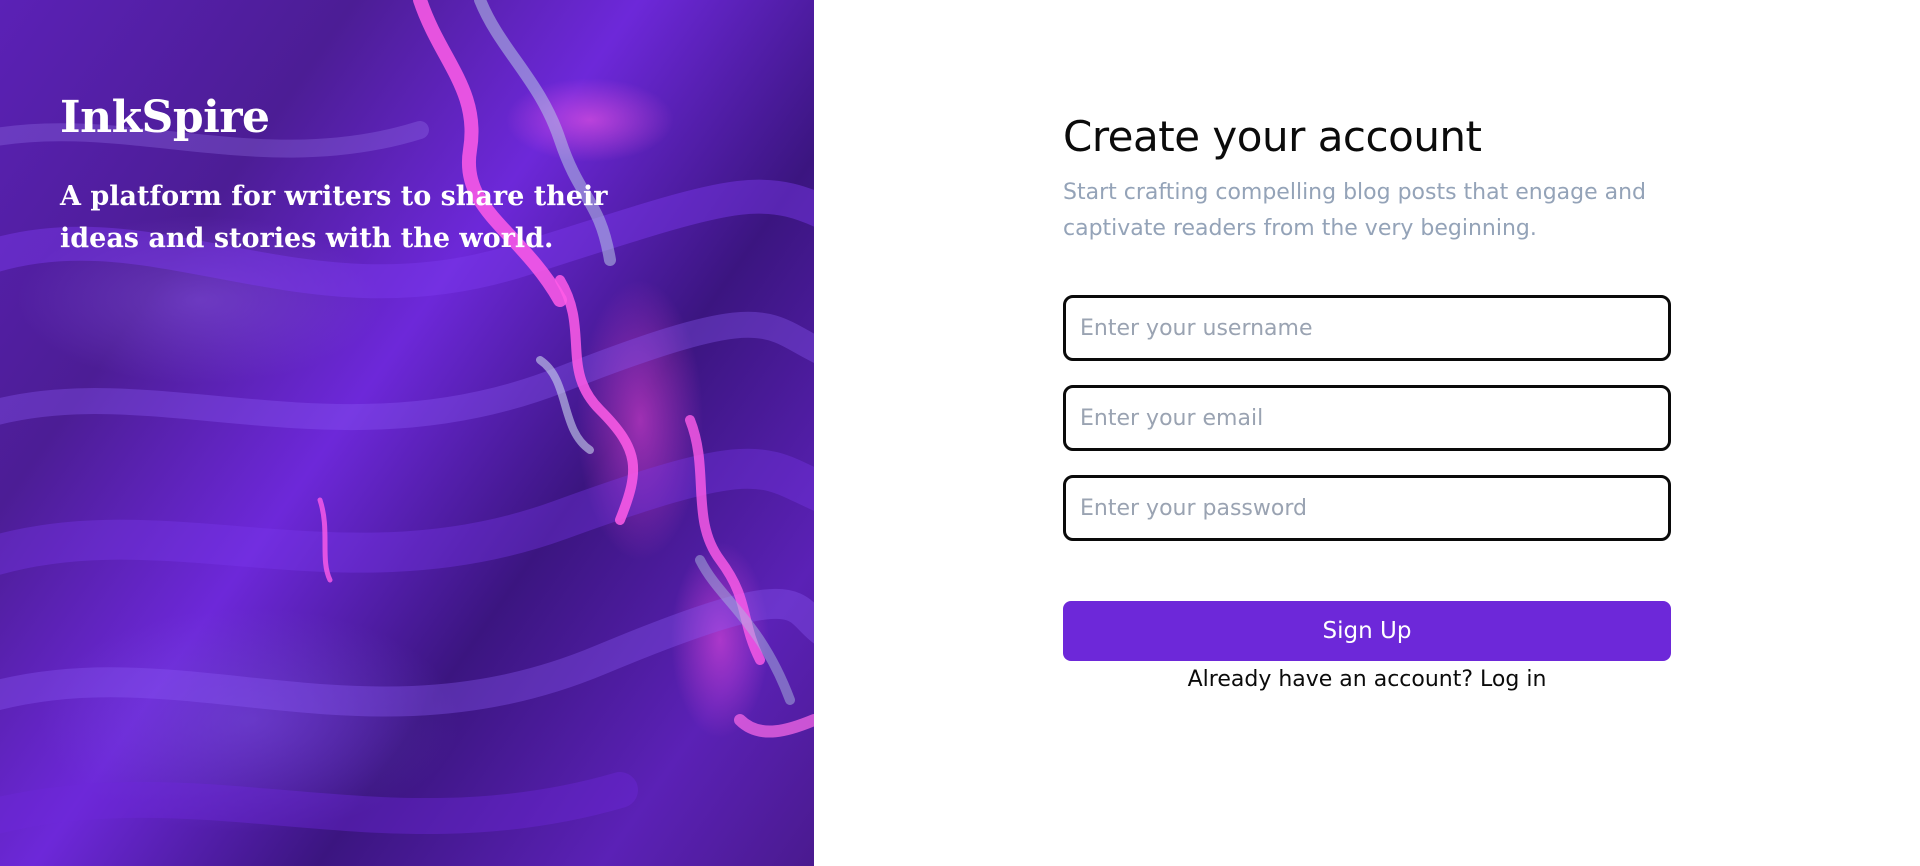 Image resolution: width=1920 pixels, height=866 pixels. I want to click on email-input, so click(1367, 418).